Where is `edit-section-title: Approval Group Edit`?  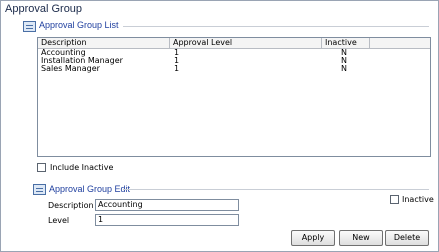
edit-section-title: Approval Group Edit is located at coordinates (90, 189).